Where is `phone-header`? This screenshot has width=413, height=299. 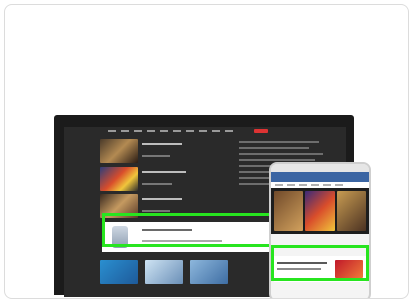 phone-header is located at coordinates (320, 177).